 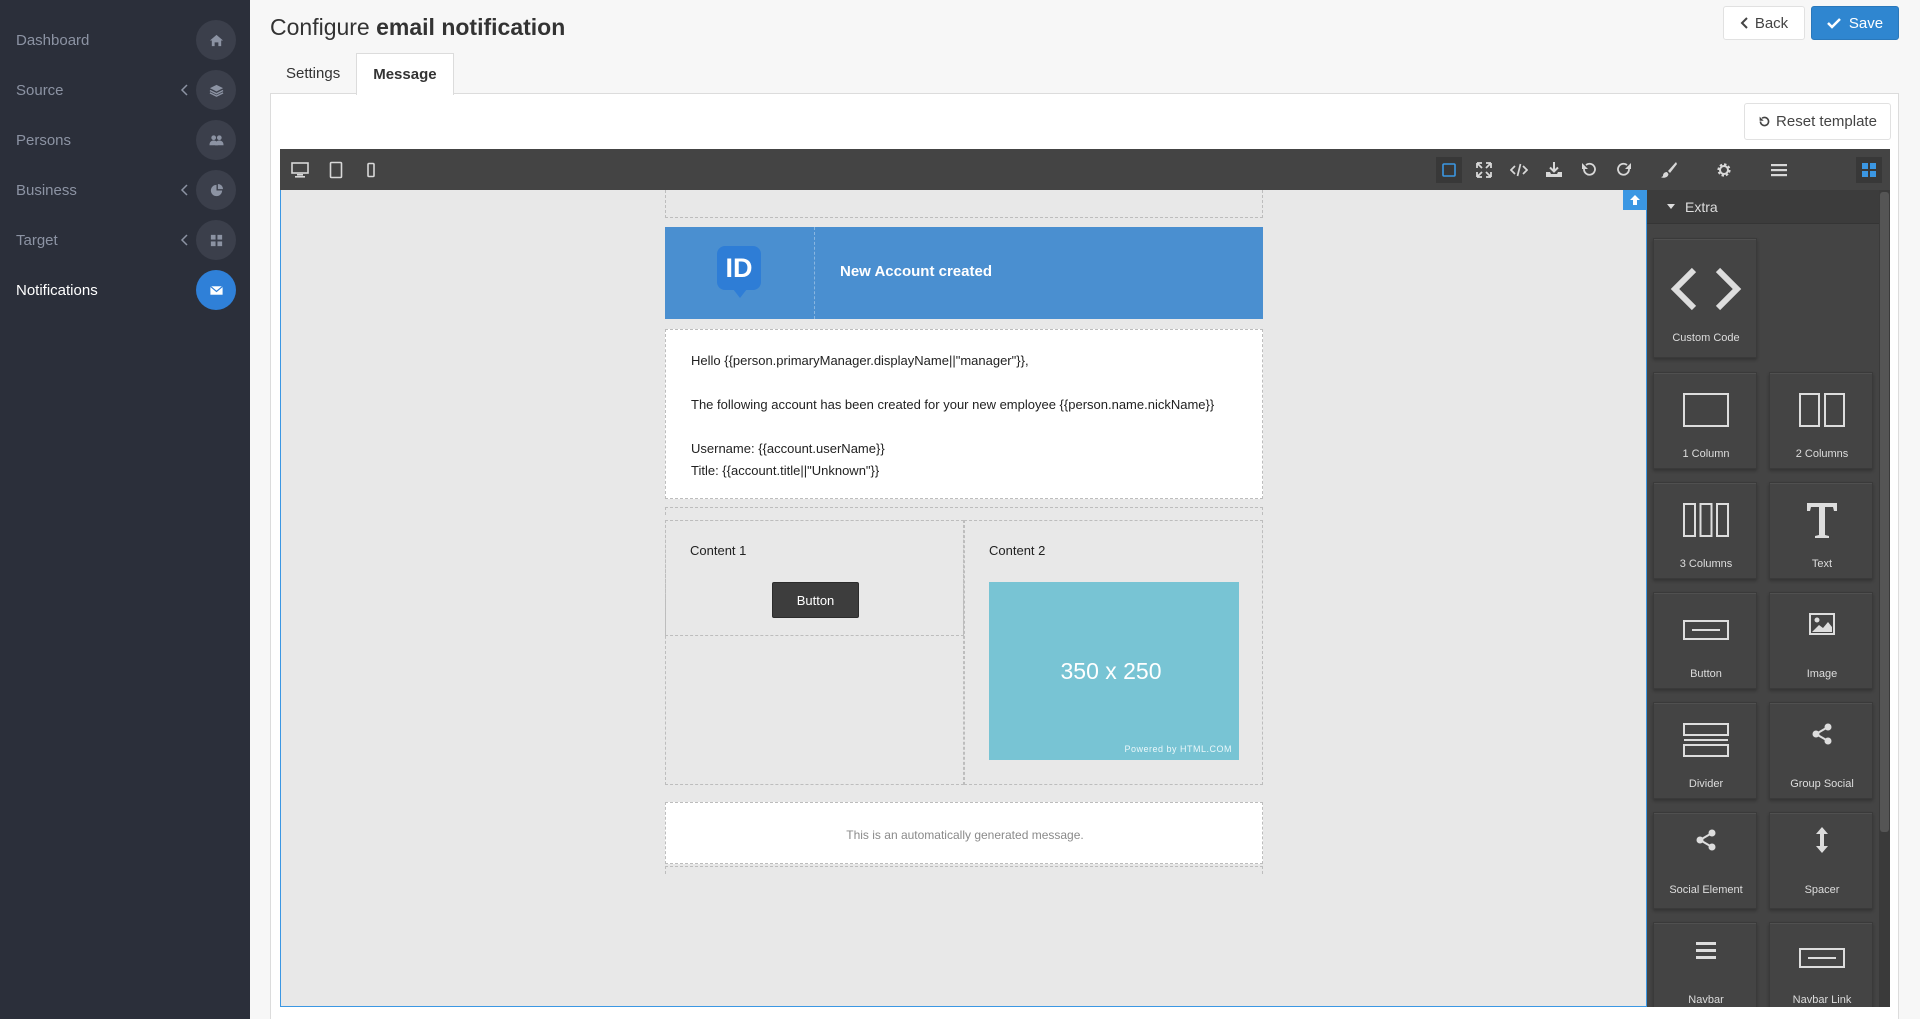 I want to click on tab-message: Message, so click(x=405, y=74).